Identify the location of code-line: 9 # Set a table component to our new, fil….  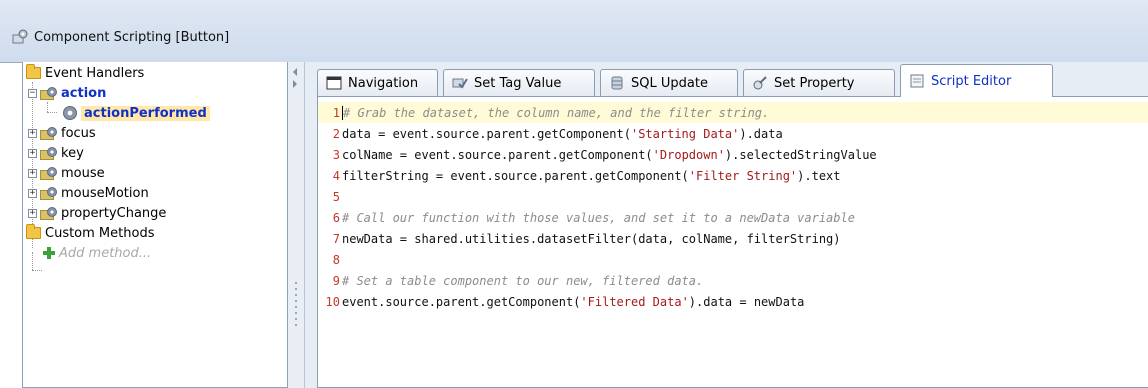
(733, 280).